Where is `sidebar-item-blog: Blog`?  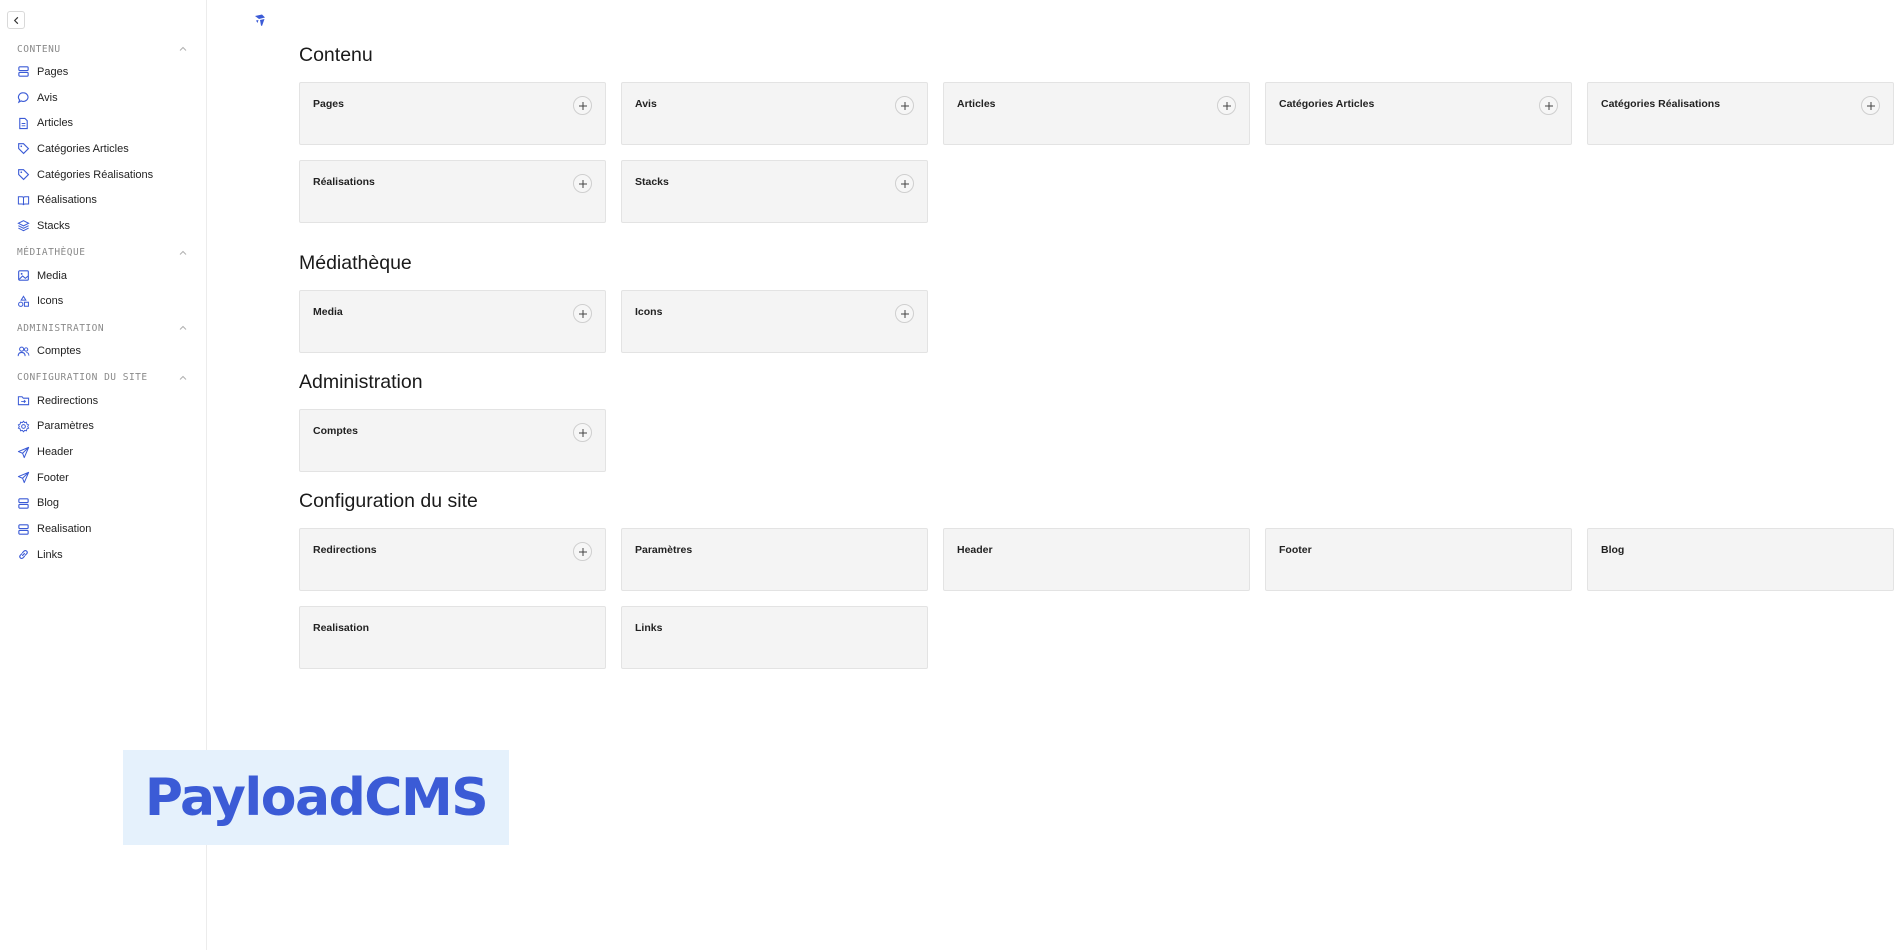
sidebar-item-blog: Blog is located at coordinates (103, 504).